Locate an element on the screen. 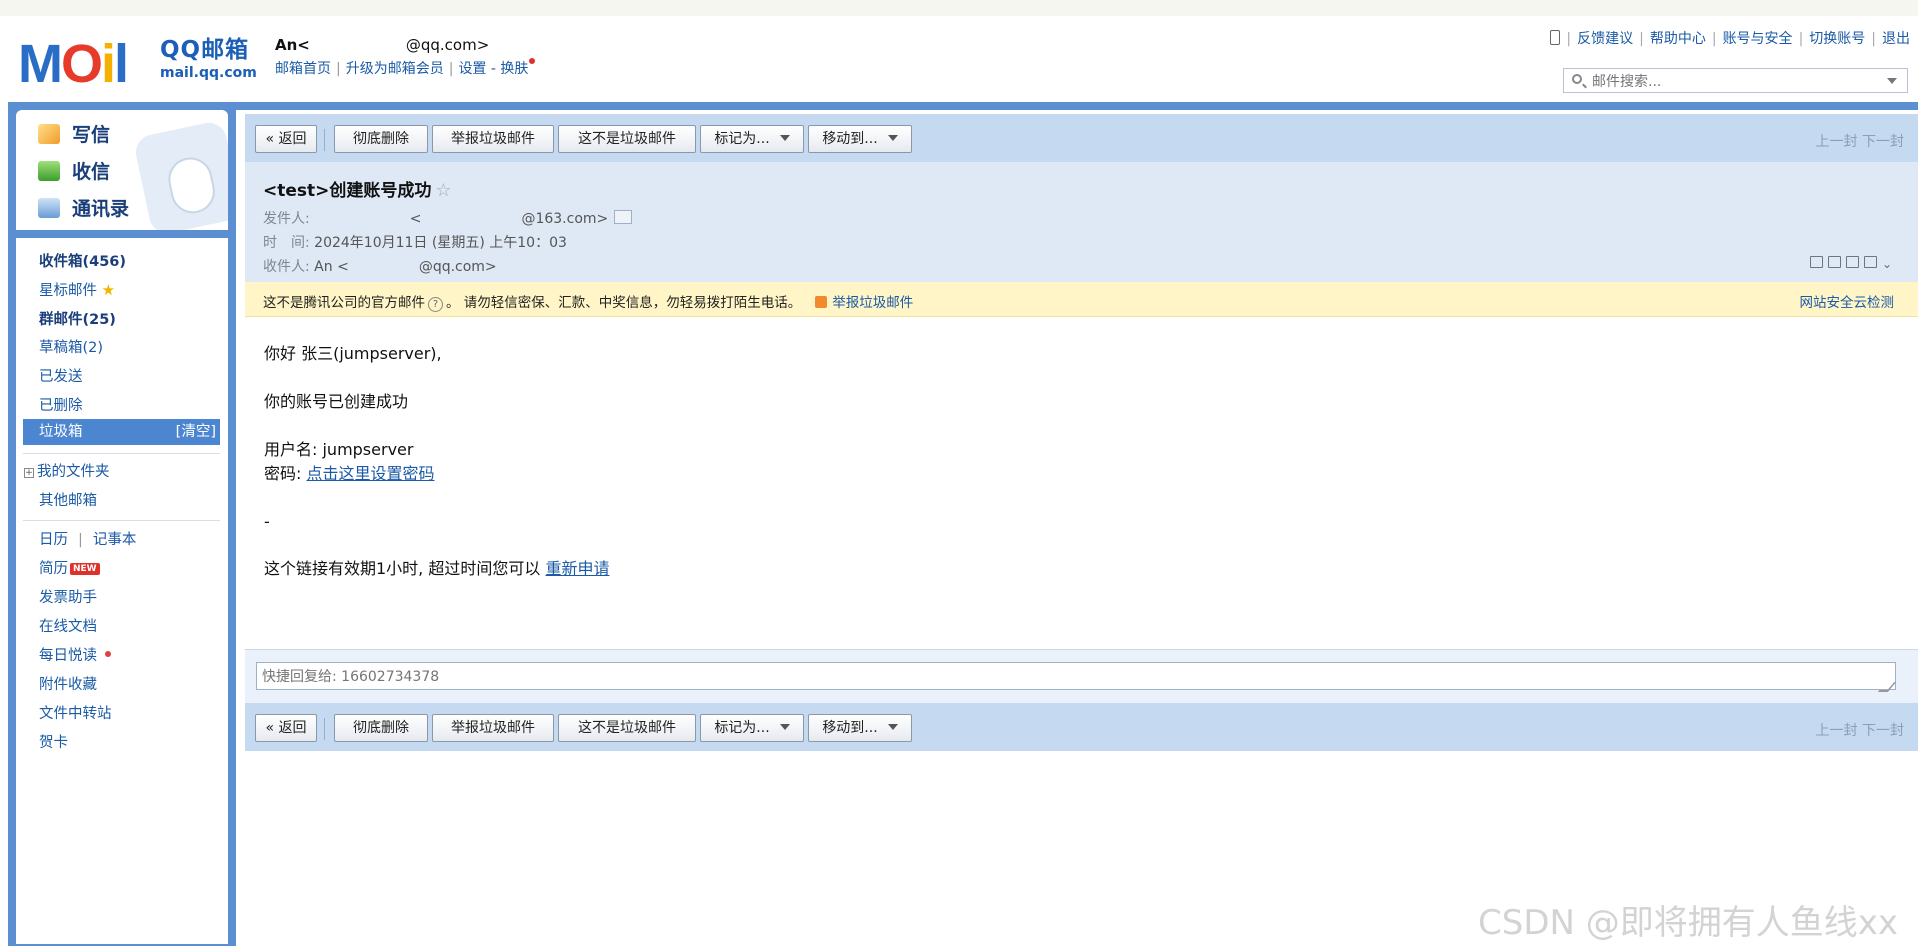  search-input is located at coordinates (1737, 81).